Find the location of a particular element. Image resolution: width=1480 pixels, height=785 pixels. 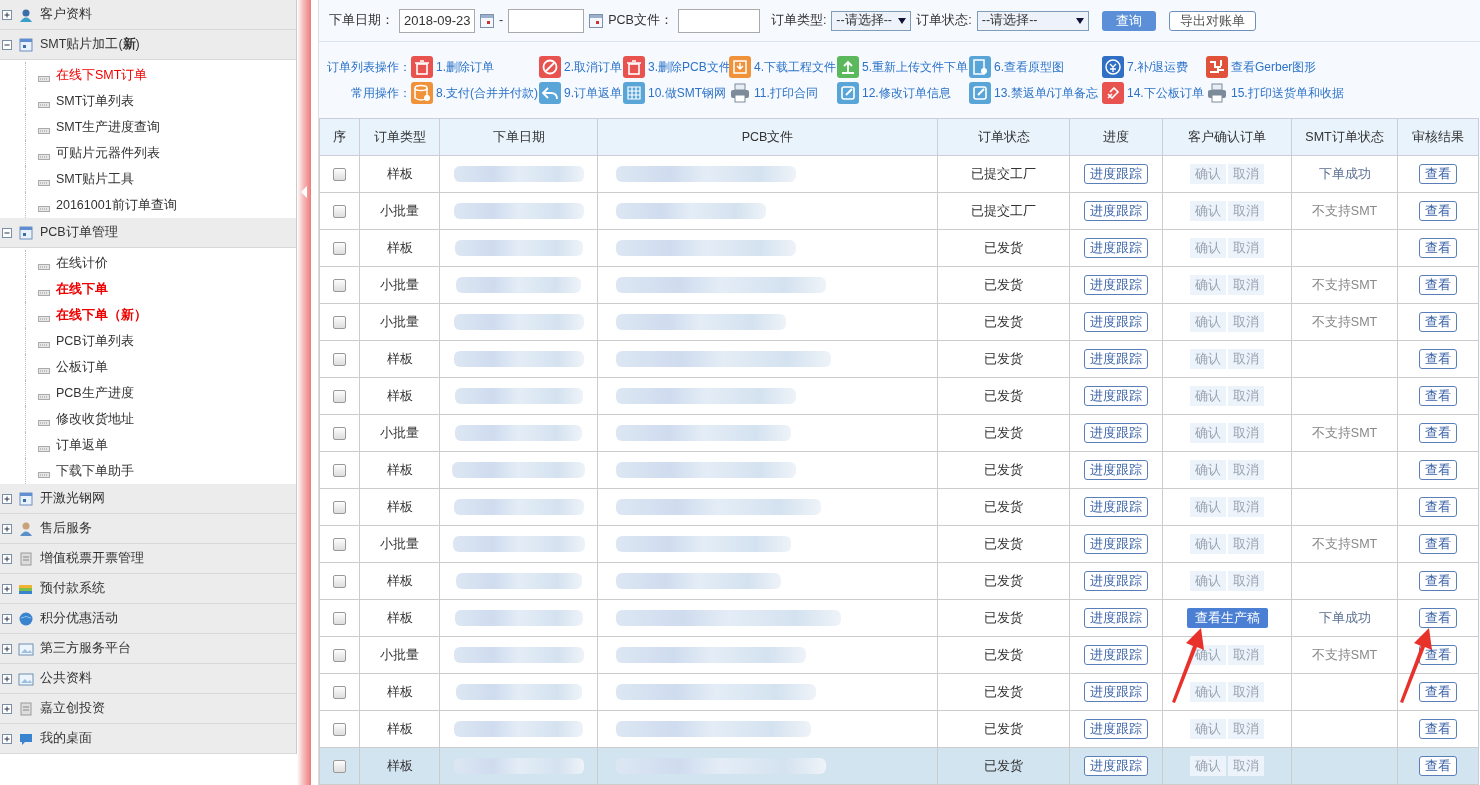

export-button: 导出对账单 is located at coordinates (1212, 20).